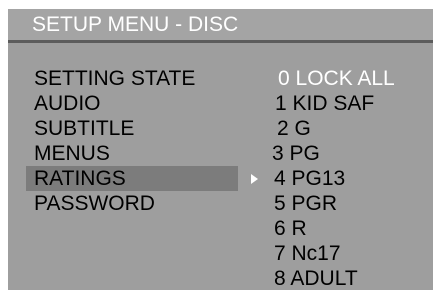 The height and width of the screenshot is (291, 434). What do you see at coordinates (307, 253) in the screenshot?
I see `rating-option-7: 7 Nc17` at bounding box center [307, 253].